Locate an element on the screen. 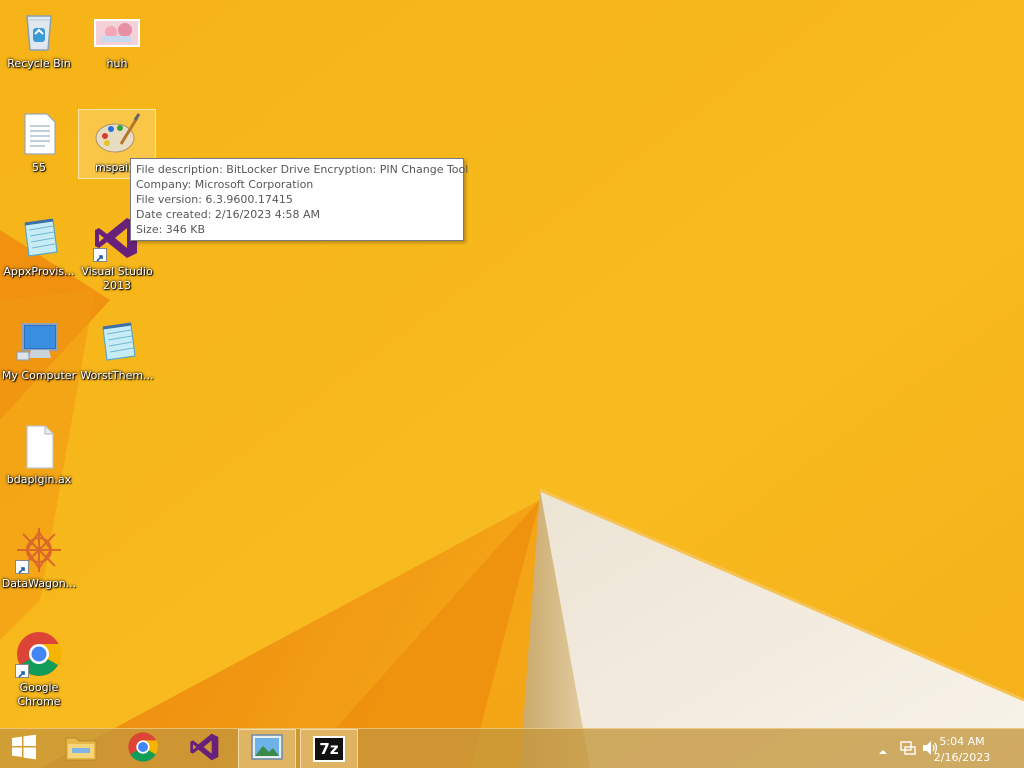 The width and height of the screenshot is (1024, 768). taskbar-file-explorer is located at coordinates (81, 748).